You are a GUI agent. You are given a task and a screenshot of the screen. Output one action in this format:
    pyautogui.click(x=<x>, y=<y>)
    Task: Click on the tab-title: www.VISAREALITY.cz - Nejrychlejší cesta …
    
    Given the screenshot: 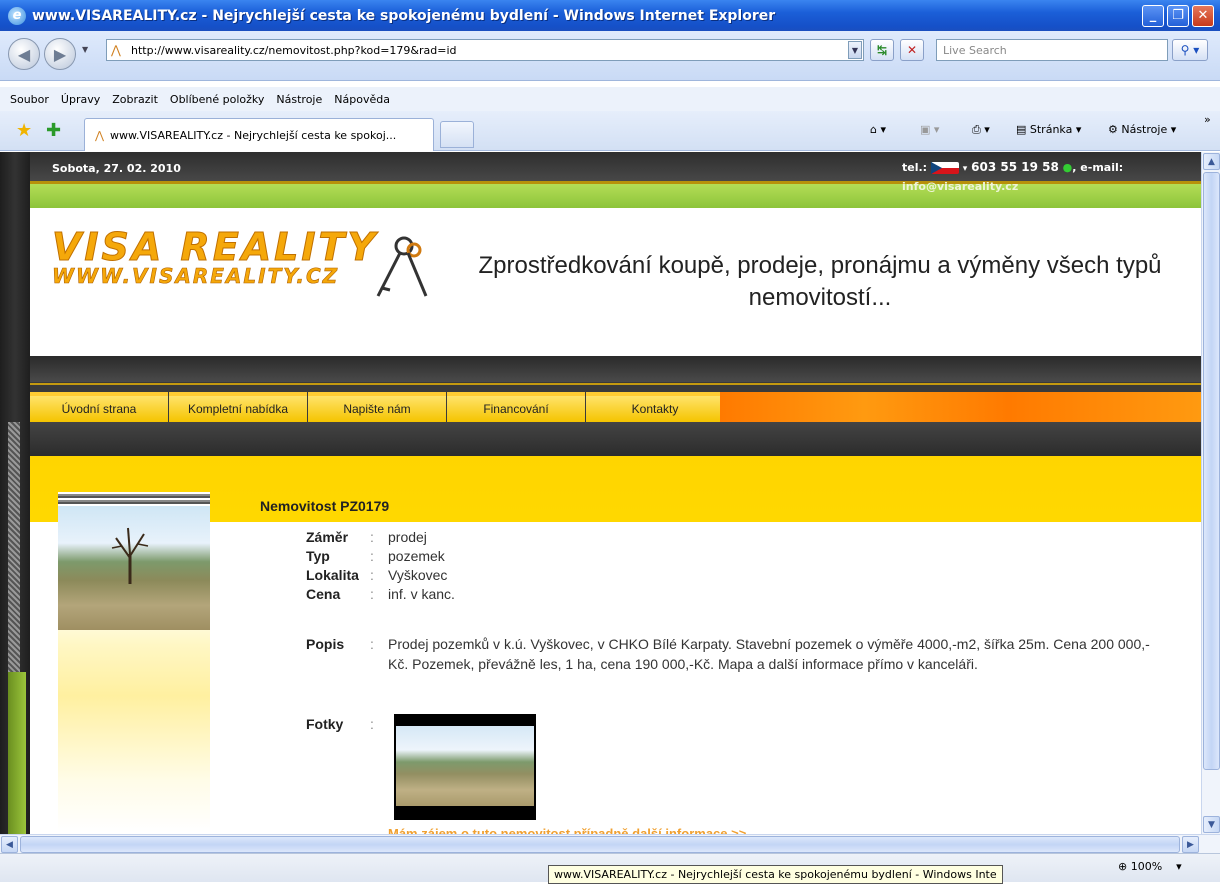 What is the action you would take?
    pyautogui.click(x=253, y=135)
    